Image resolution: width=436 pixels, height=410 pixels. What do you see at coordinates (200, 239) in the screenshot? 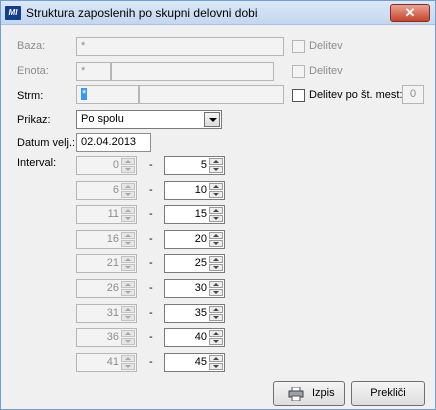
I see `interval-to-value: 20` at bounding box center [200, 239].